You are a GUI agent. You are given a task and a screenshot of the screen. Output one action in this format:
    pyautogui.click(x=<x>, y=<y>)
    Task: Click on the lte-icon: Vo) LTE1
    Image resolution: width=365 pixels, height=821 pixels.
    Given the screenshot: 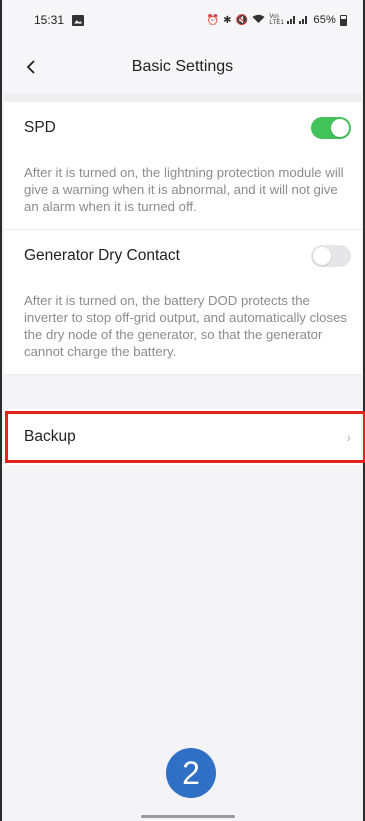 What is the action you would take?
    pyautogui.click(x=277, y=20)
    